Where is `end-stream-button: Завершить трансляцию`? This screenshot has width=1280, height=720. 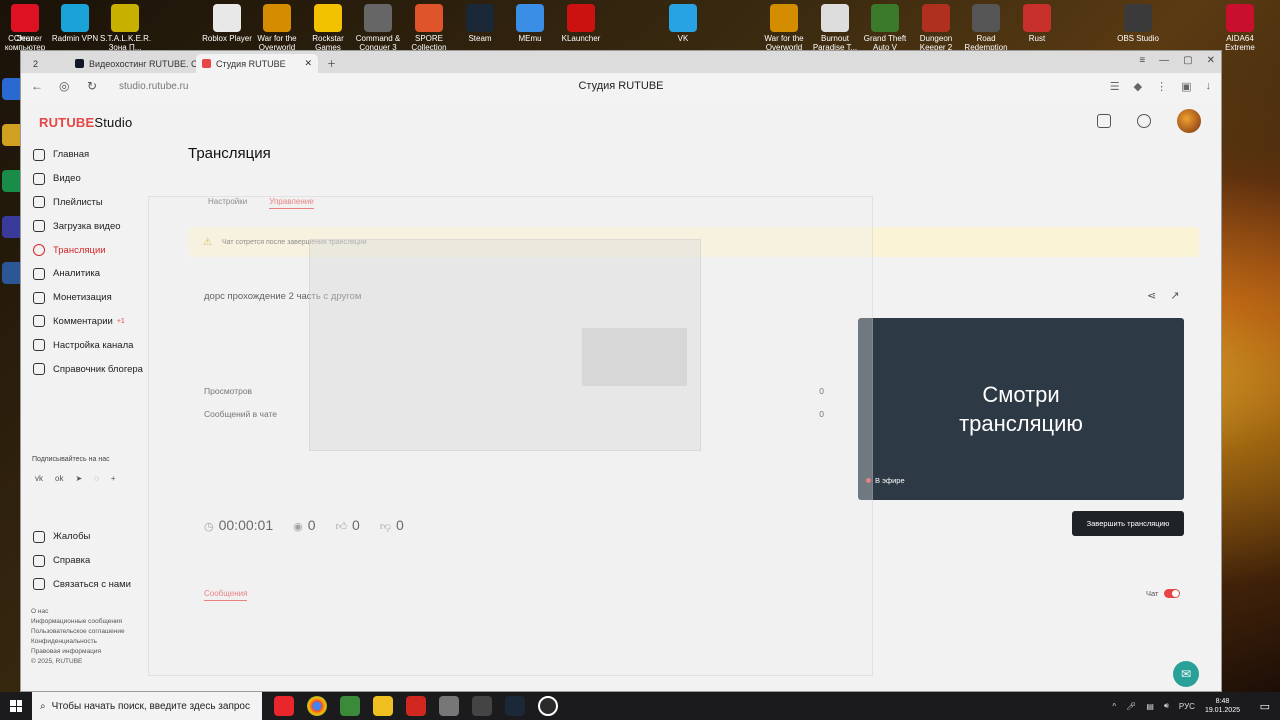
end-stream-button: Завершить трансляцию is located at coordinates (1128, 523).